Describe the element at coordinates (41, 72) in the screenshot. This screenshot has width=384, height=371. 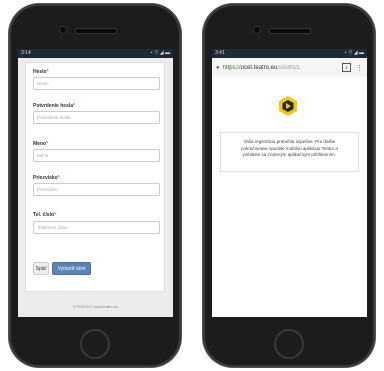
I see `password-label: Heslo*` at that location.